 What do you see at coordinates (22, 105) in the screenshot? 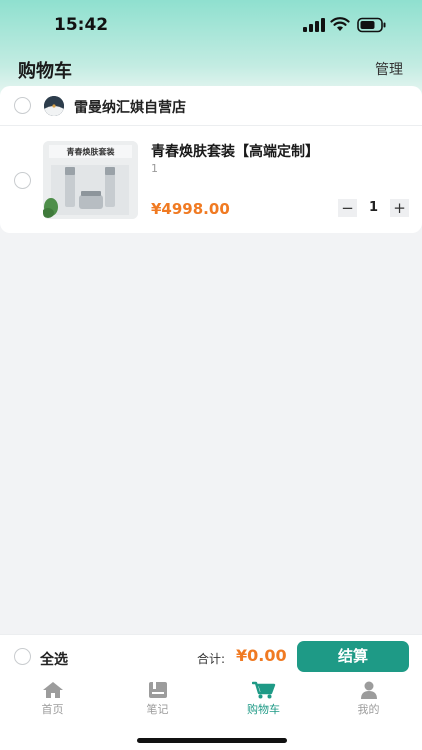
I see `shop-select-radio` at bounding box center [22, 105].